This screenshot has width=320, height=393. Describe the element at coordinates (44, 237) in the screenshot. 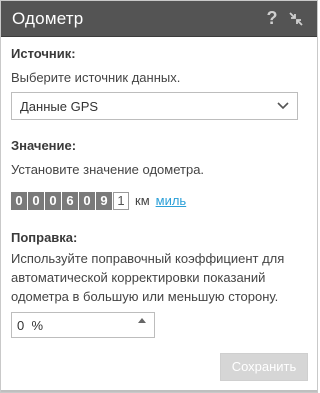

I see `correction-label: Поправка:` at that location.